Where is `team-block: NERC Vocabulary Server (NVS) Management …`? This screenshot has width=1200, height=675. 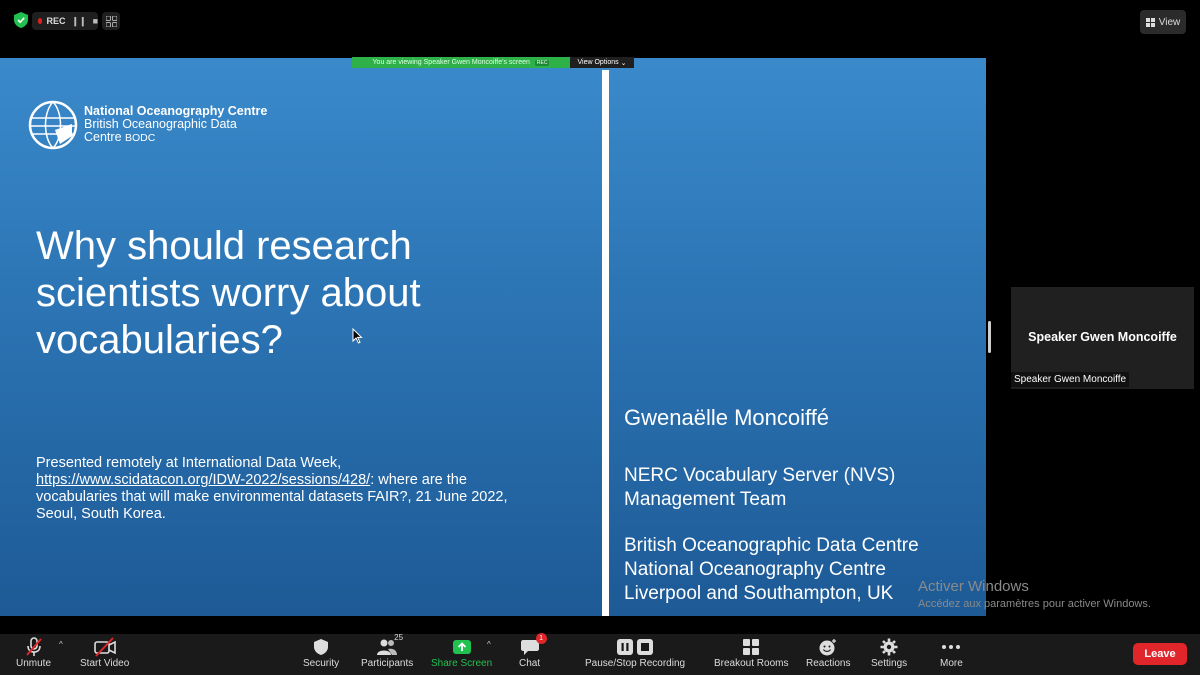 team-block: NERC Vocabulary Server (NVS) Management … is located at coordinates (759, 488).